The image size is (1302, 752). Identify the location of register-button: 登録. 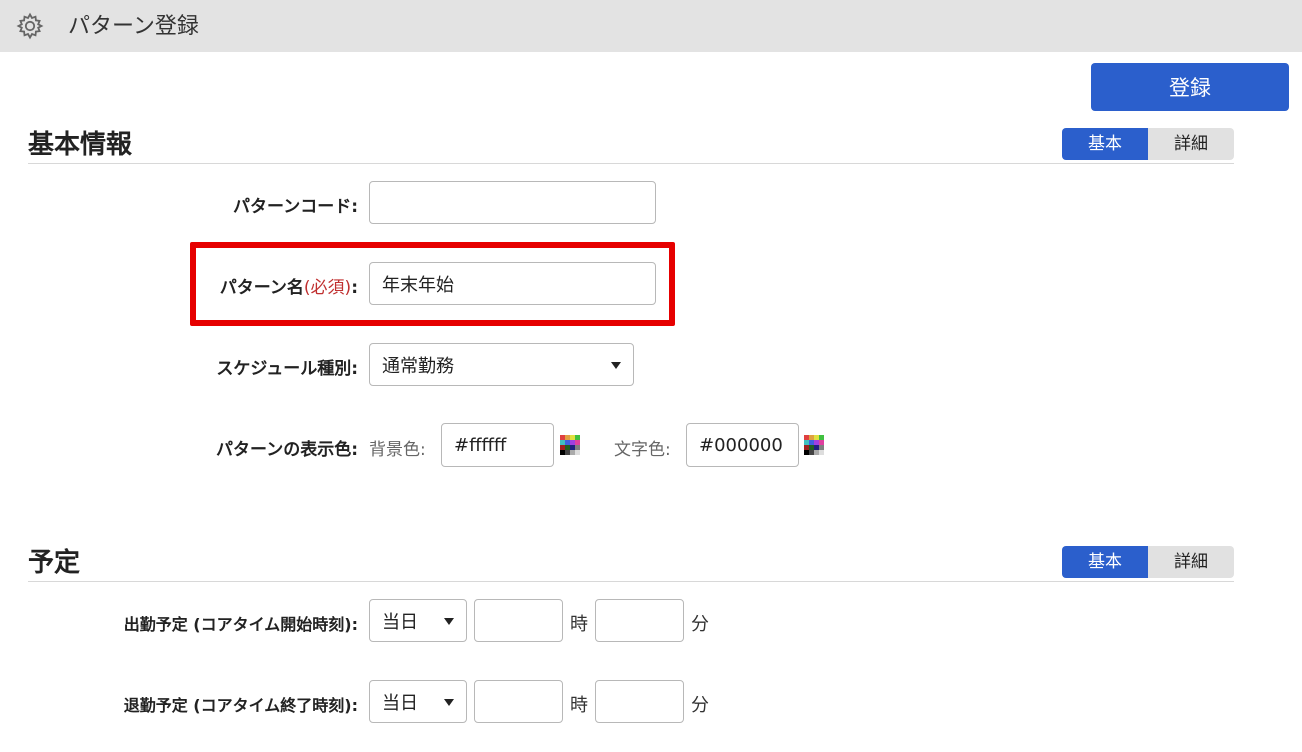
(1190, 87).